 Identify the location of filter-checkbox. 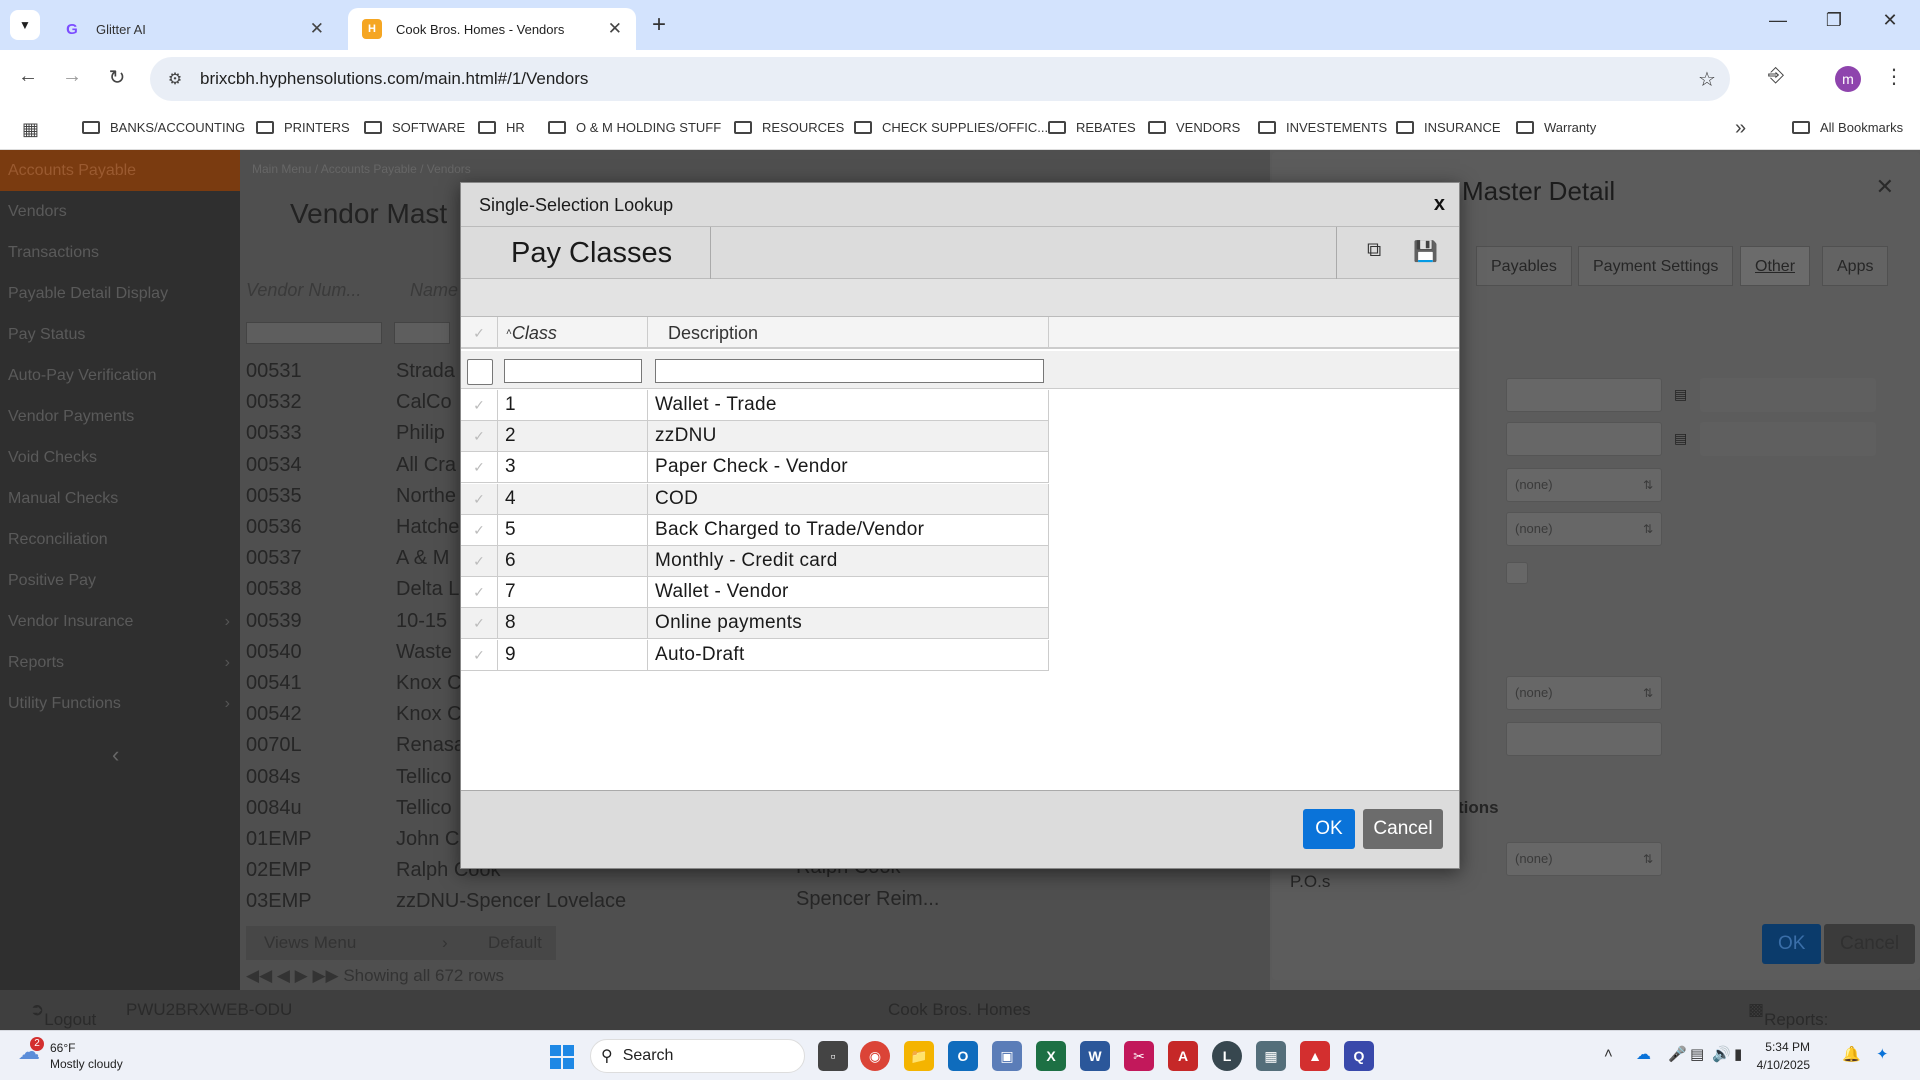
(480, 372).